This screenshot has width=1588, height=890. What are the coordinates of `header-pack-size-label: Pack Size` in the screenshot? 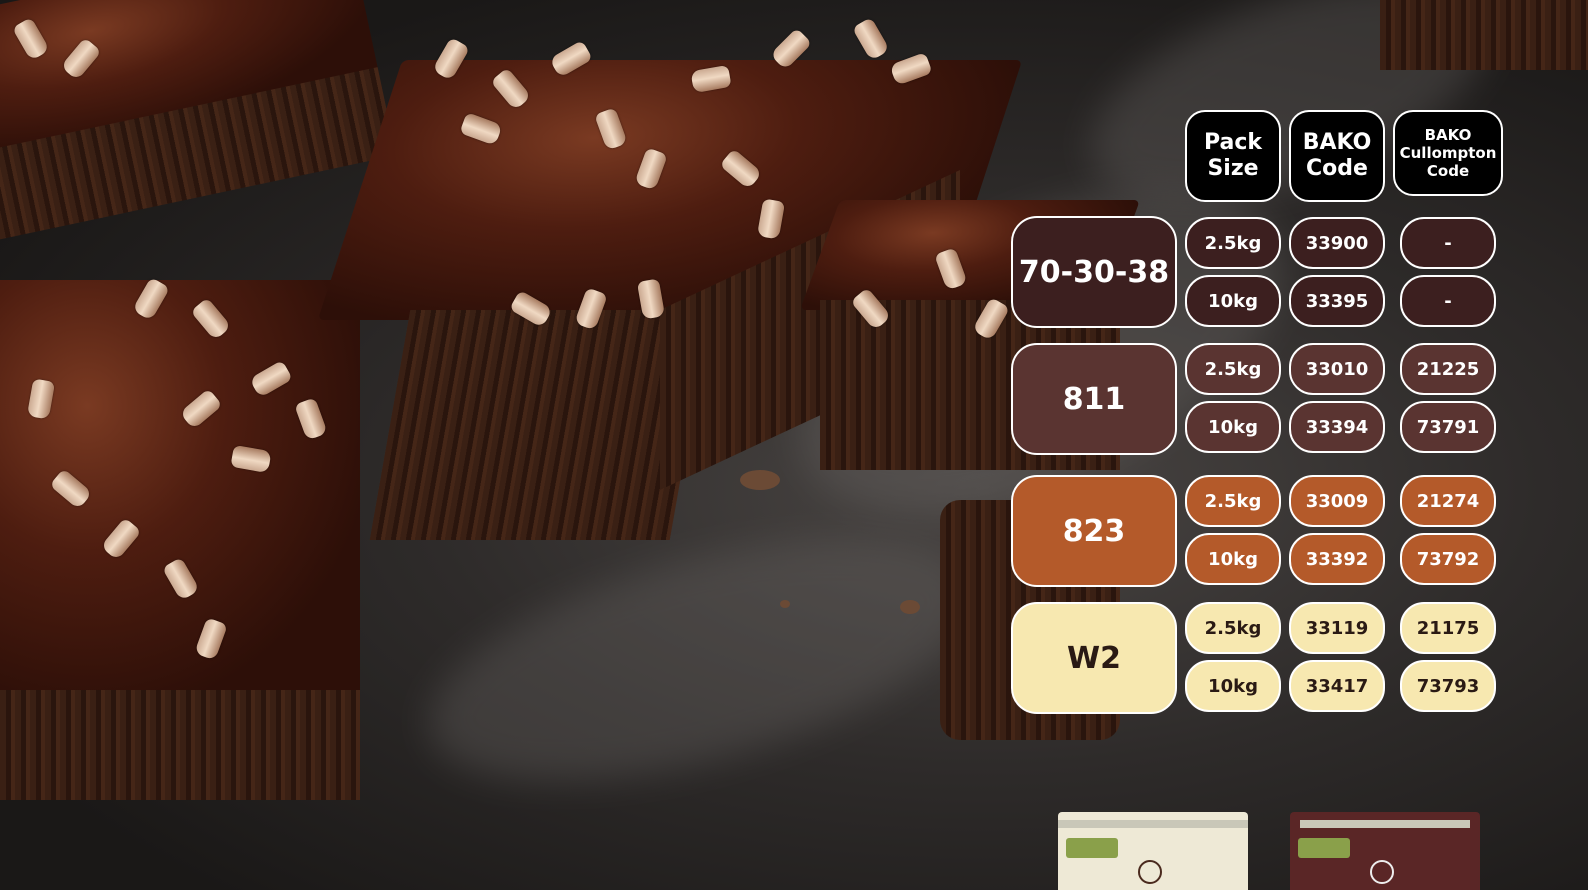 It's located at (1233, 155).